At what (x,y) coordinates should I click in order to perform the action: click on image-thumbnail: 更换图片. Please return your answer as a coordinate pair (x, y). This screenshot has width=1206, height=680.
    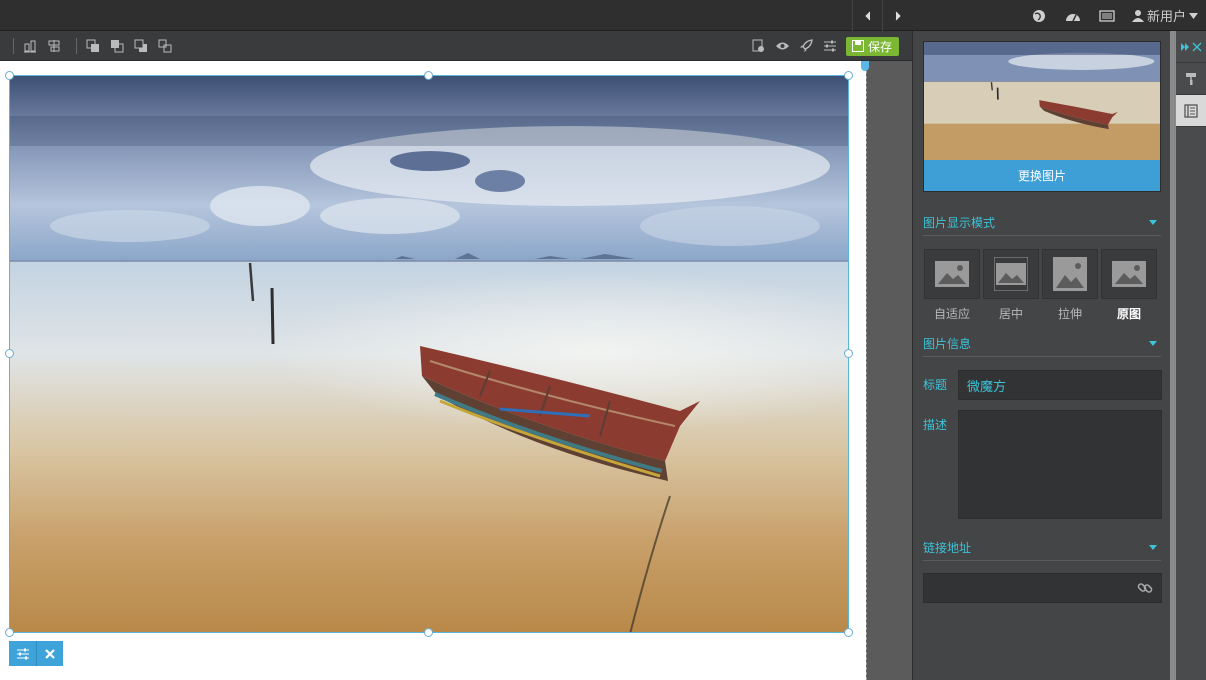
    Looking at the image, I should click on (1042, 116).